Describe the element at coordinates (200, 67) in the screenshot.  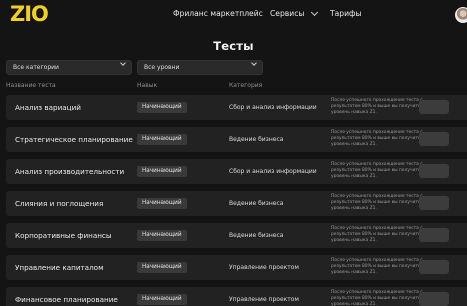
I see `level-filter-select: Все уровни` at that location.